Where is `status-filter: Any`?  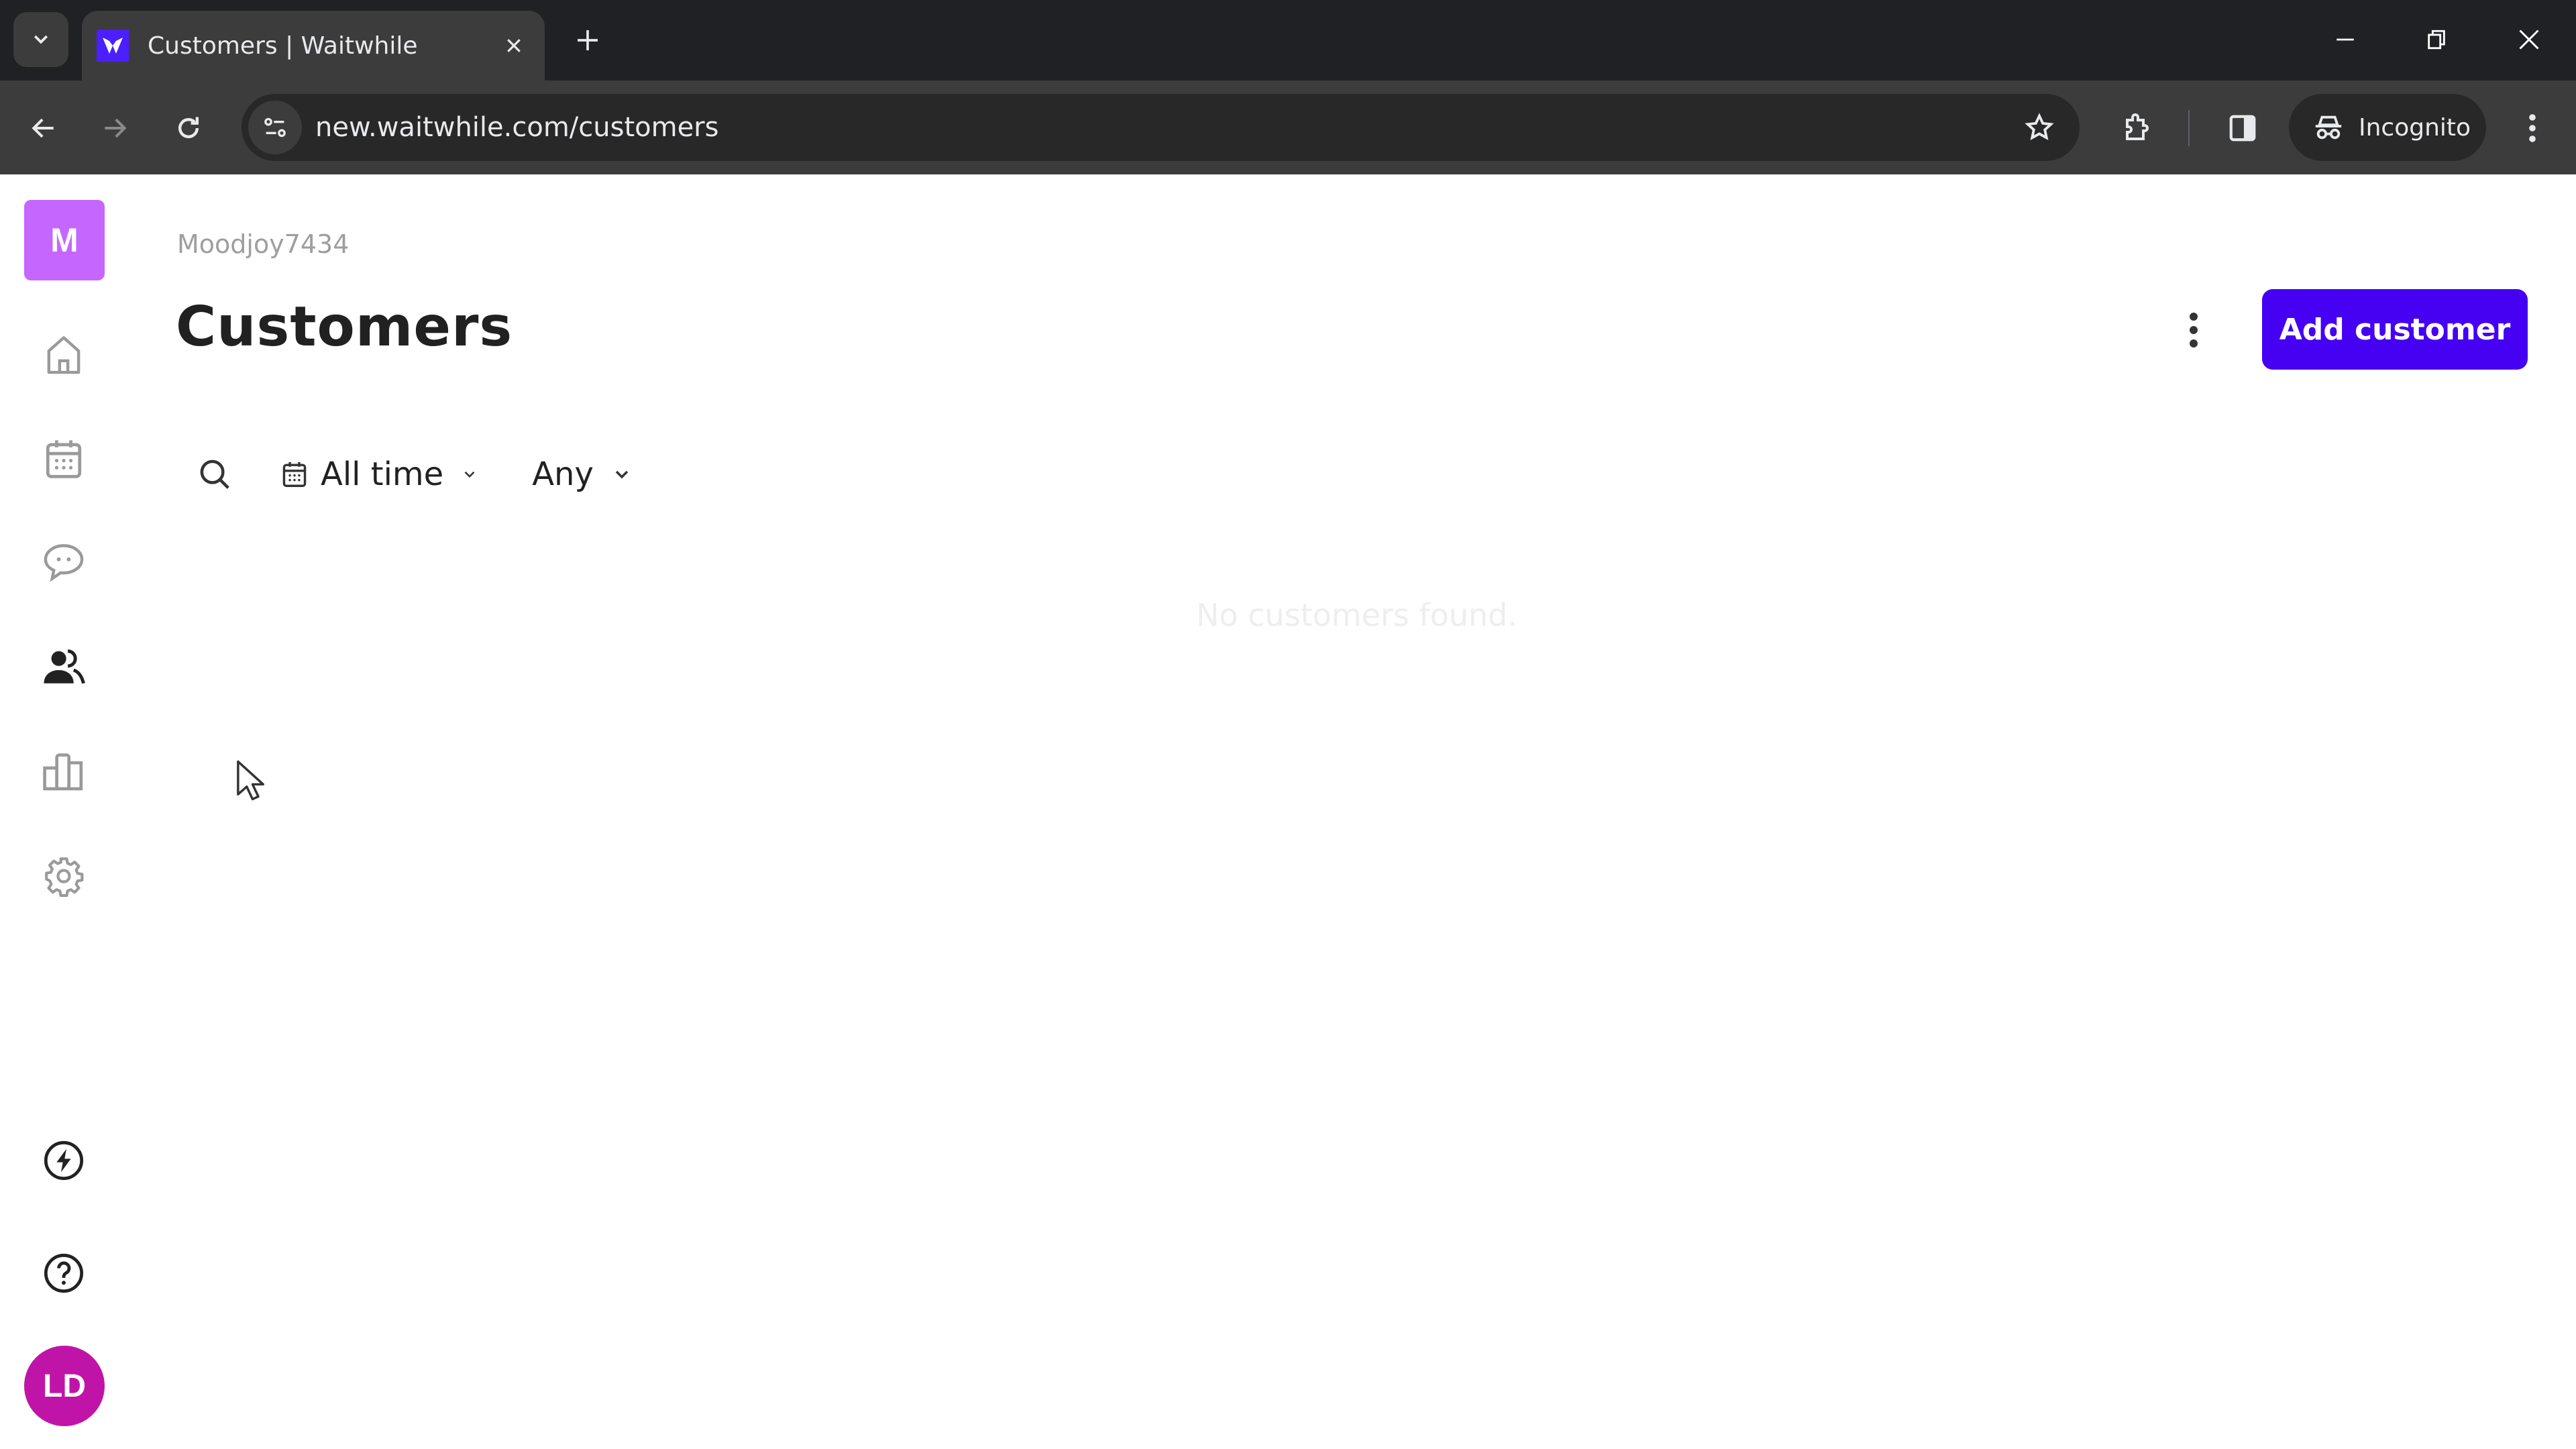
status-filter: Any is located at coordinates (582, 474).